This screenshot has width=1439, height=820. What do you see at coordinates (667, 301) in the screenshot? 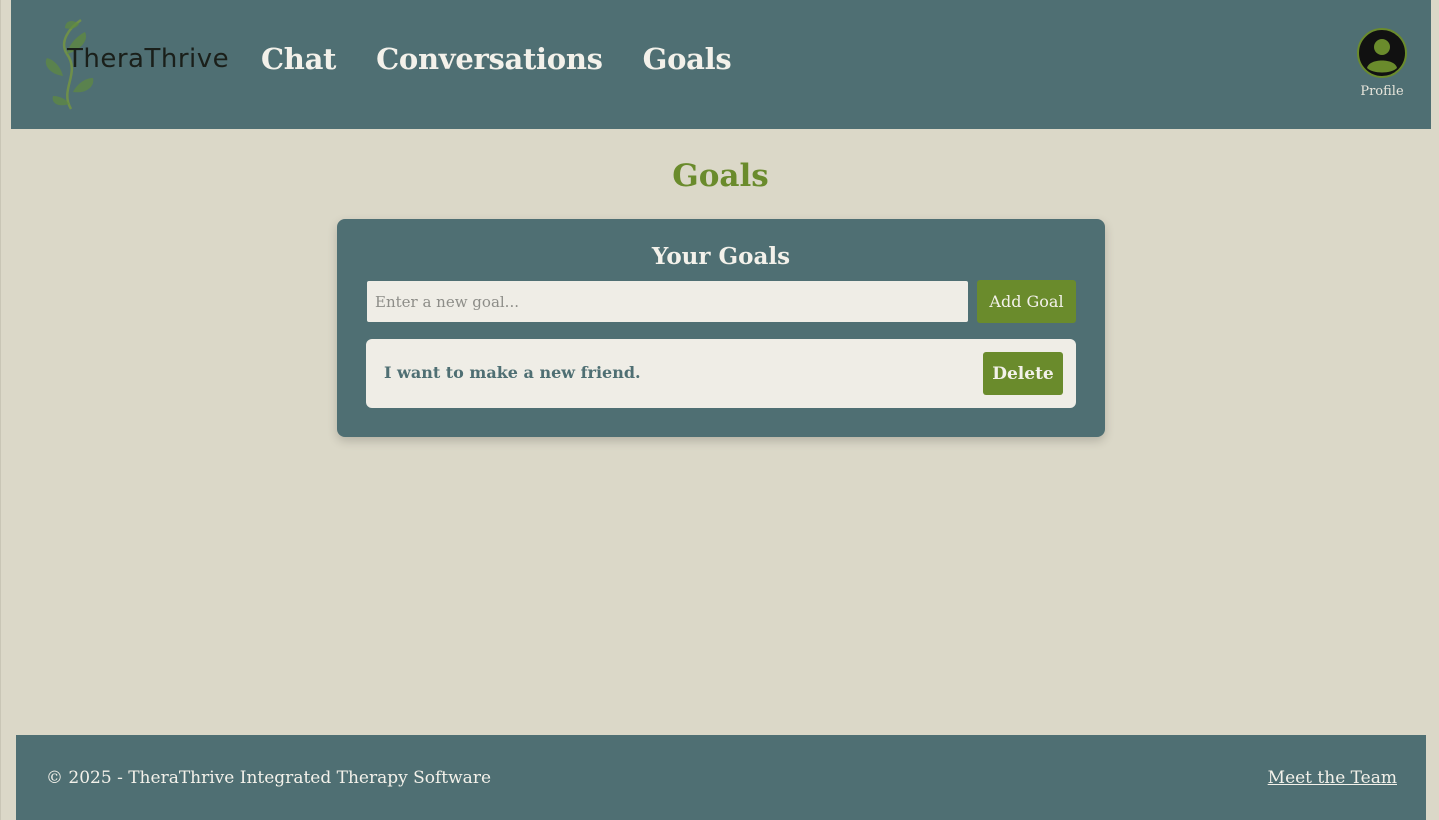
I see `new-goal-input` at bounding box center [667, 301].